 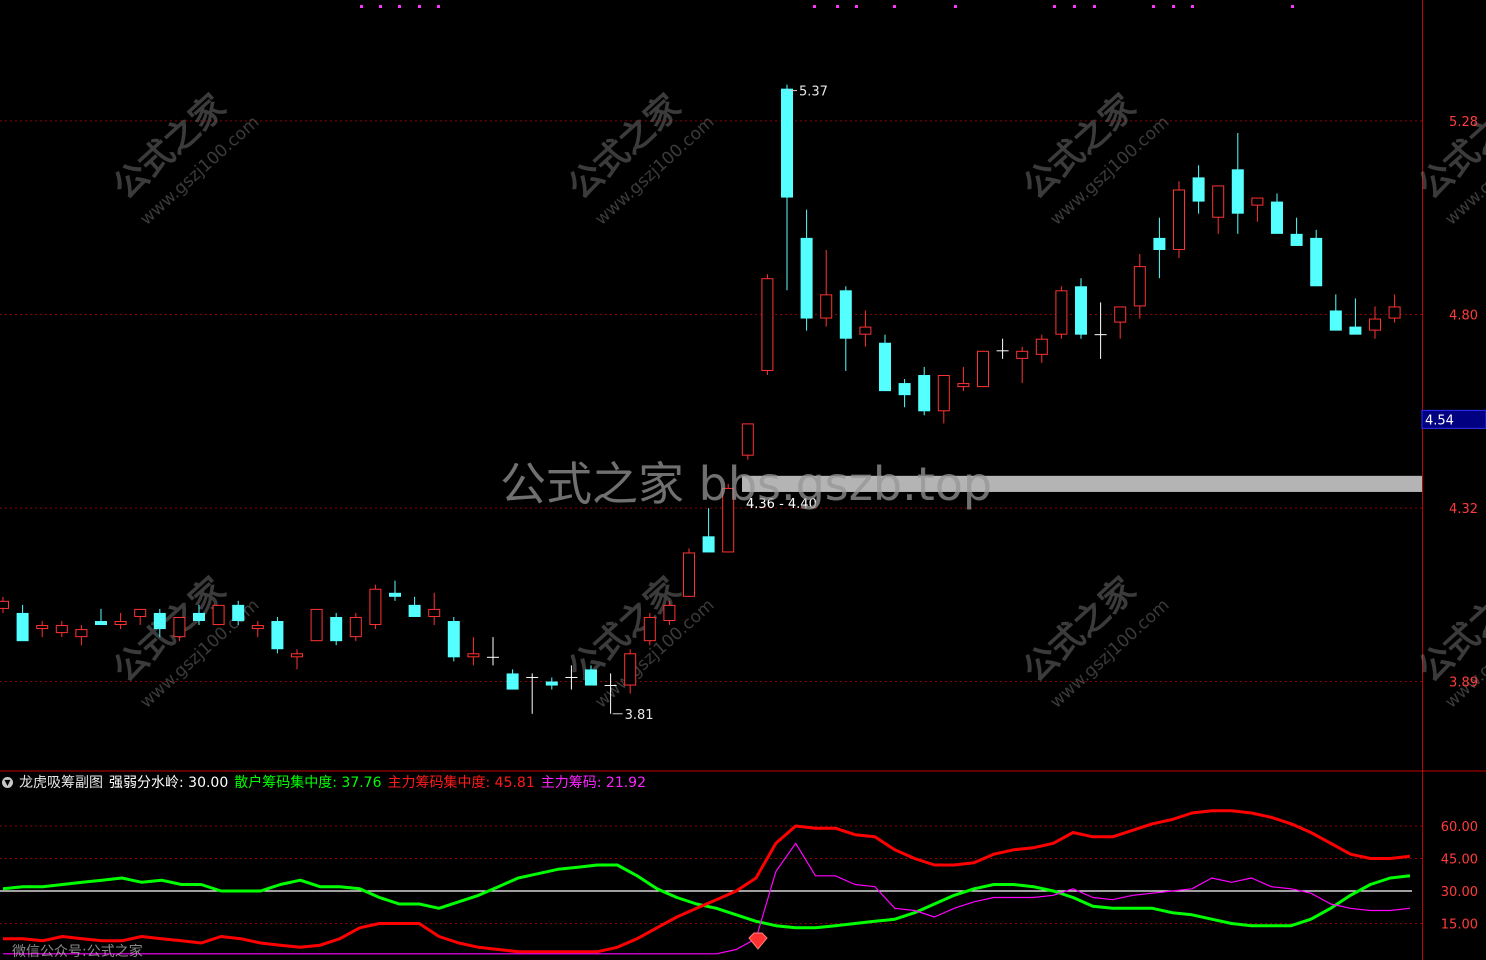 I want to click on price-tick-label: 5.28, so click(x=1463, y=122).